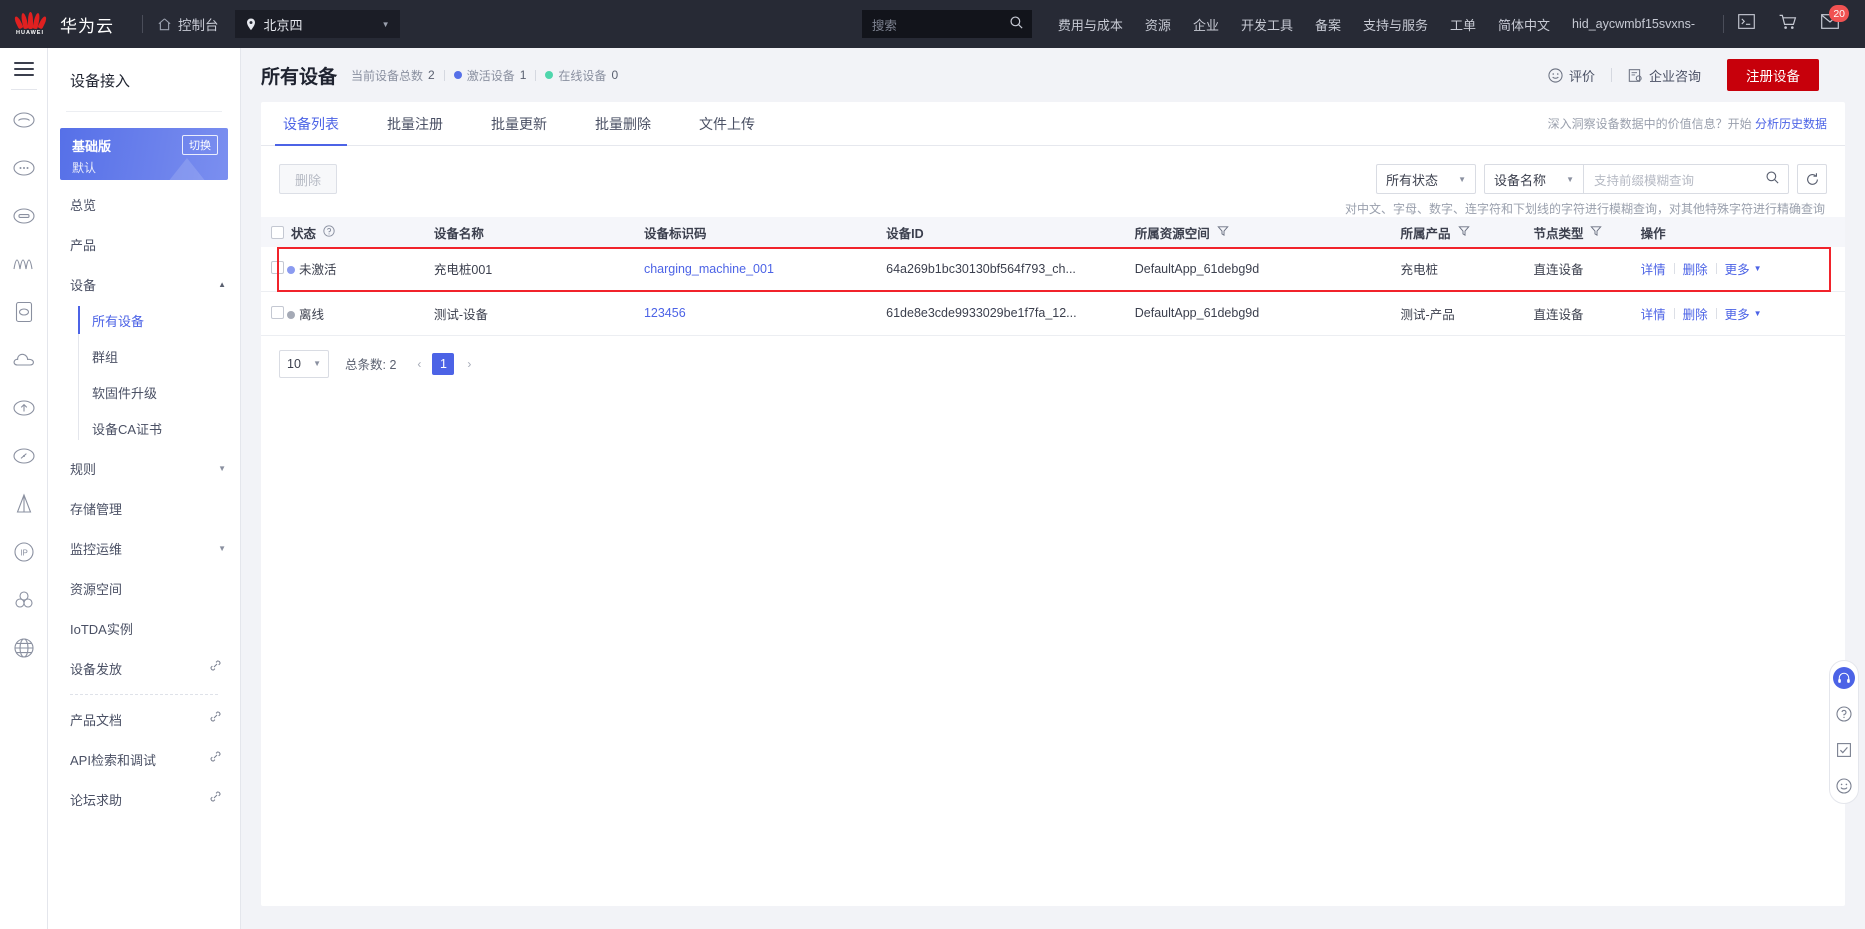 This screenshot has height=929, width=1865. I want to click on cloud-service-icon, so click(24, 120).